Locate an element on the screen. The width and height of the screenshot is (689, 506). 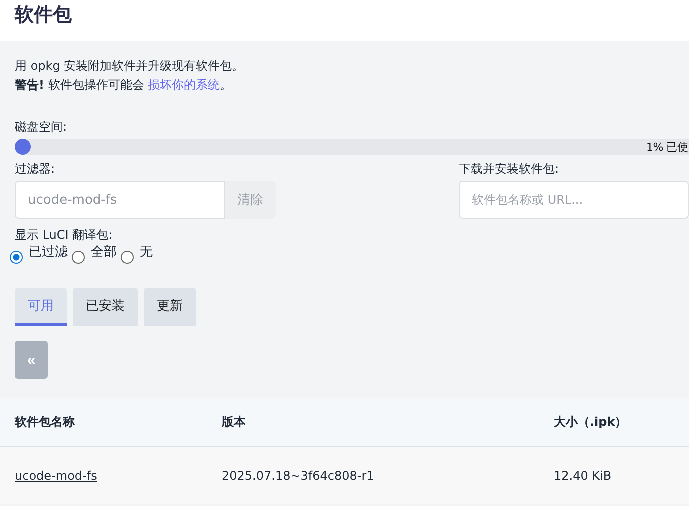
tab: 更新 is located at coordinates (170, 307).